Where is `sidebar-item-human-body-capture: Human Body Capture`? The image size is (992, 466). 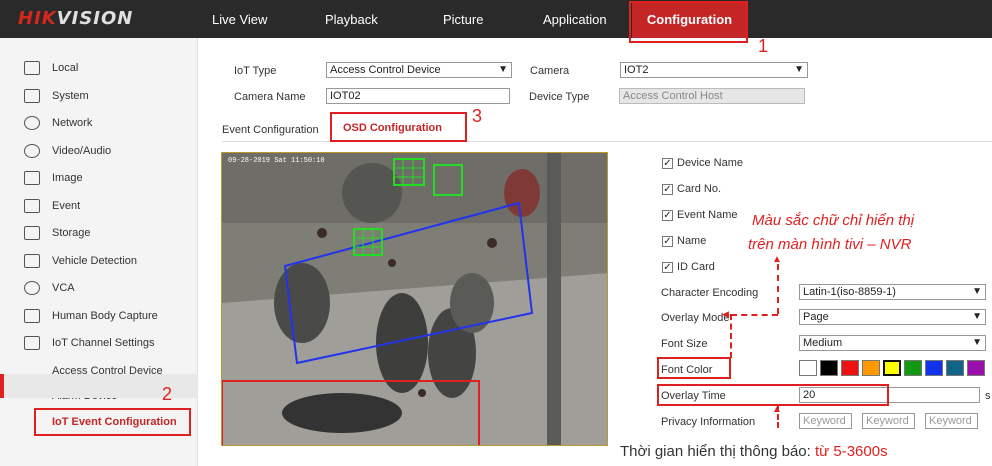 sidebar-item-human-body-capture: Human Body Capture is located at coordinates (99, 317).